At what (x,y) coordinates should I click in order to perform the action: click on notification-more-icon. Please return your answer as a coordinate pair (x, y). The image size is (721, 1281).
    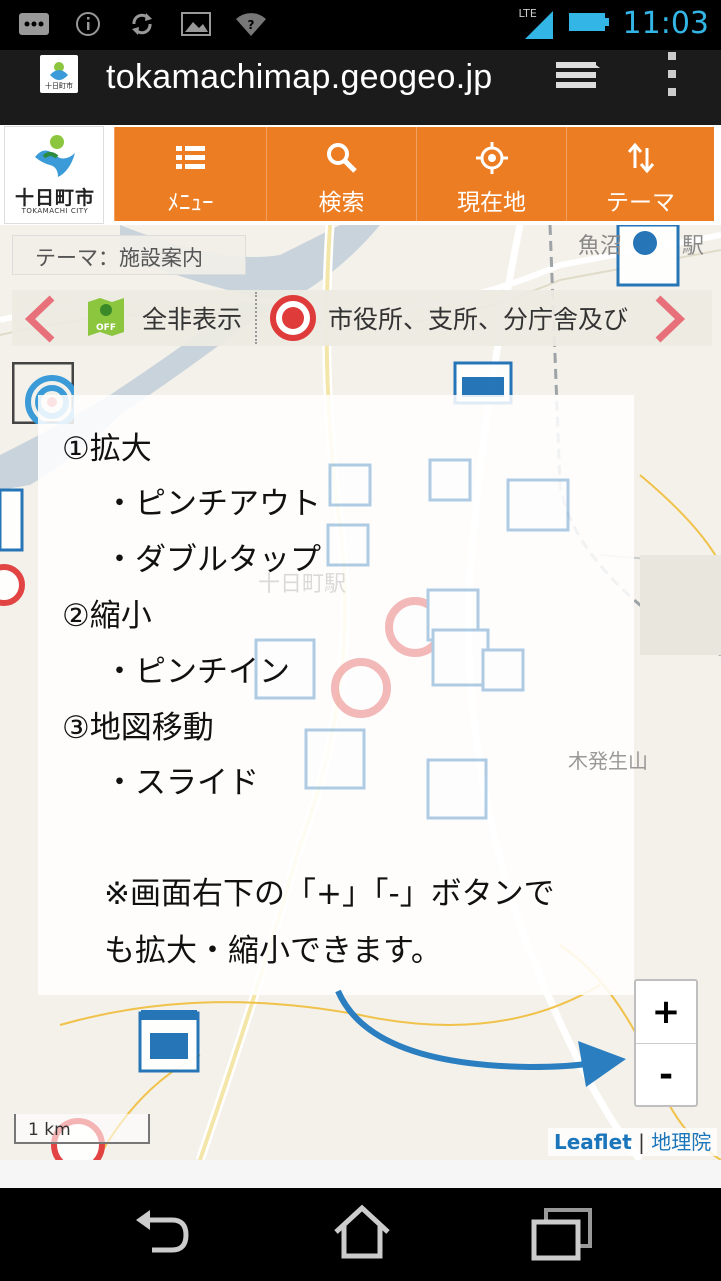
    Looking at the image, I should click on (34, 24).